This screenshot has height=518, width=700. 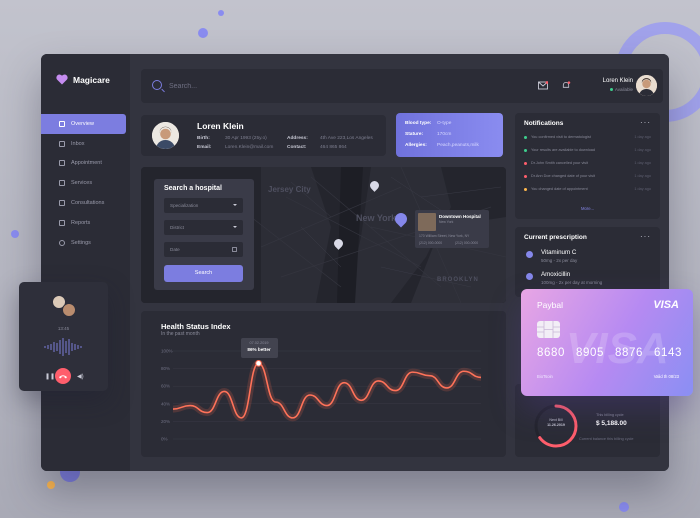 I want to click on series-line-glow, so click(x=327, y=390).